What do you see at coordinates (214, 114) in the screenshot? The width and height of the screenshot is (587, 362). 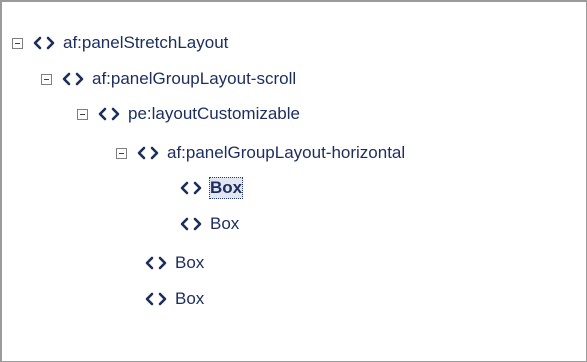 I see `tree-node-label: pe:layoutCustomizable` at bounding box center [214, 114].